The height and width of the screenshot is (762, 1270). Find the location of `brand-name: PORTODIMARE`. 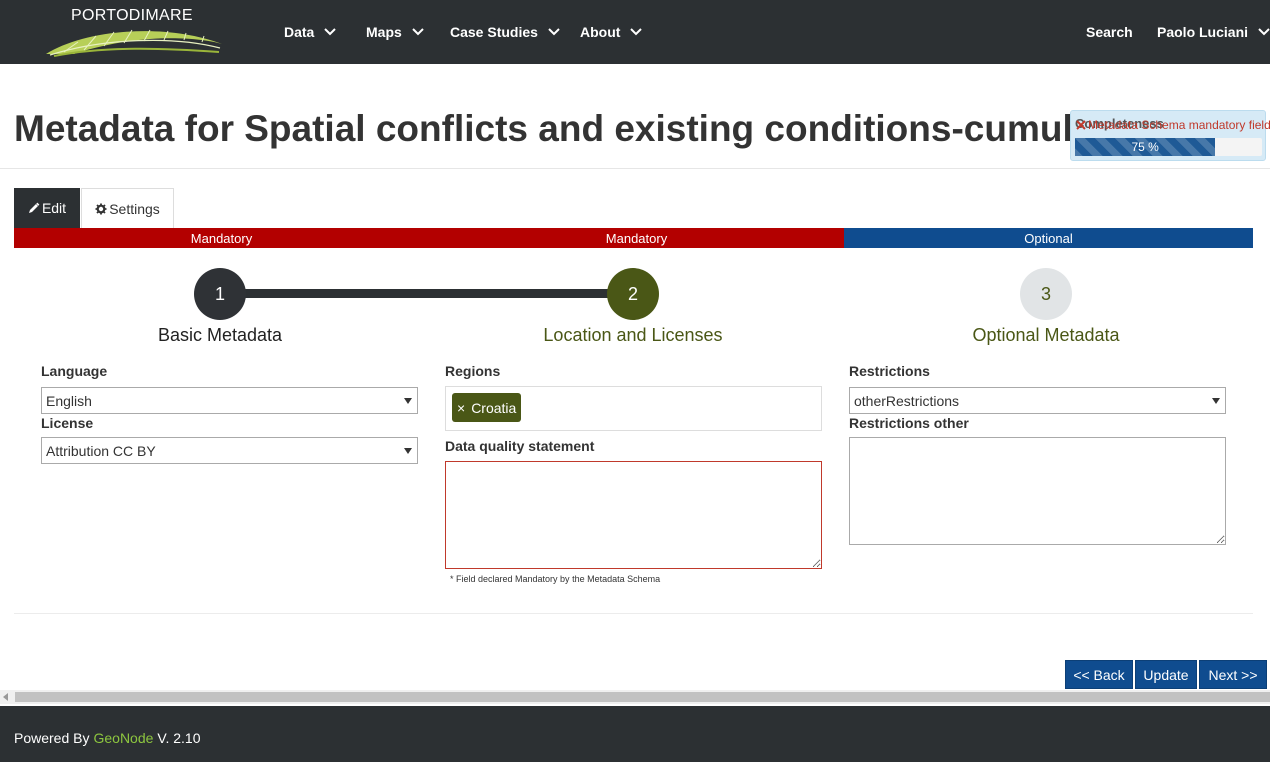

brand-name: PORTODIMARE is located at coordinates (132, 15).